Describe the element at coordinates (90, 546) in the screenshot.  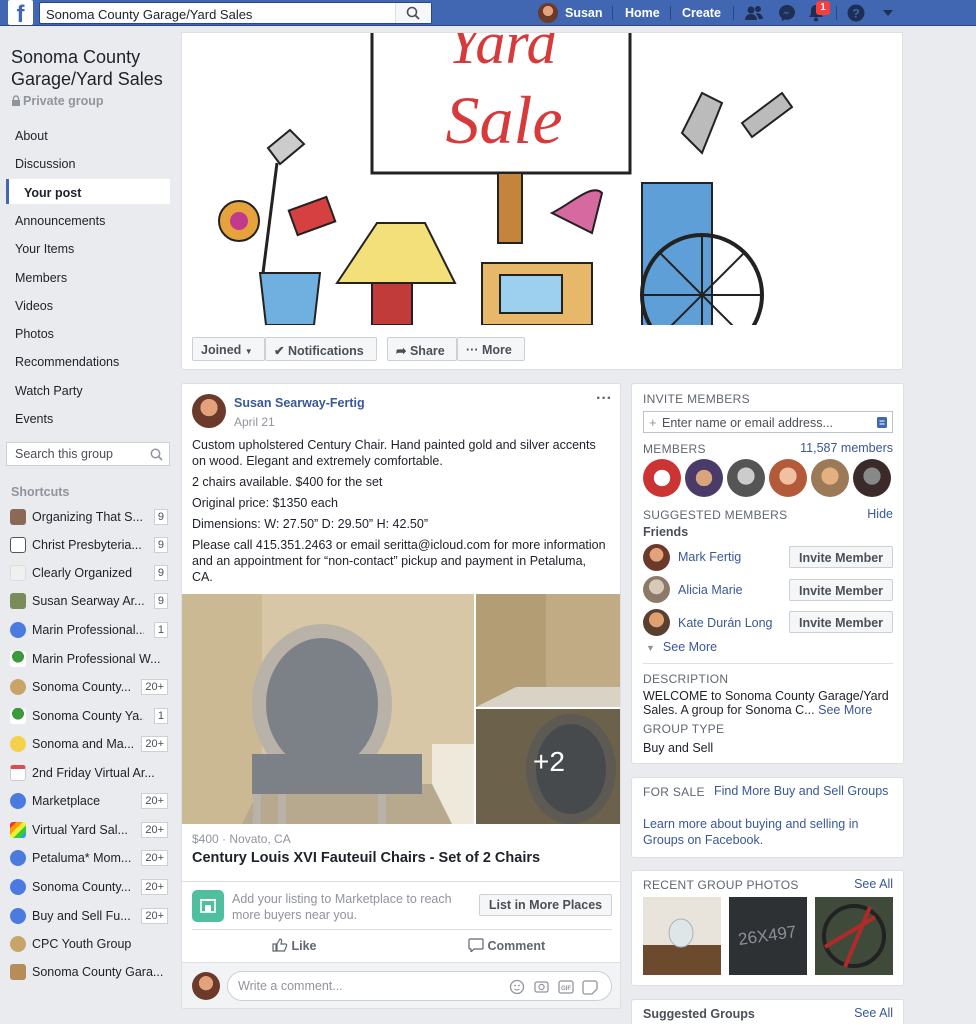
I see `shortcut-item: Christ Presbyteria... 9` at that location.